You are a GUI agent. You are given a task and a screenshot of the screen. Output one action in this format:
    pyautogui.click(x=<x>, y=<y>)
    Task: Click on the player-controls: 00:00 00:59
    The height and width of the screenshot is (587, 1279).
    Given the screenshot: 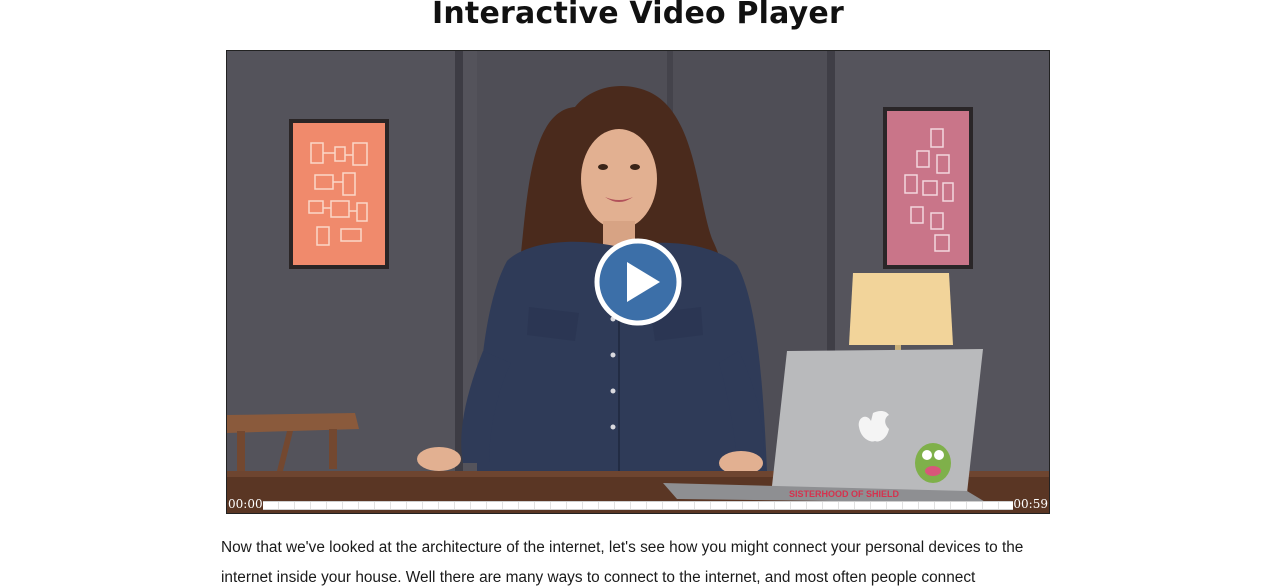 What is the action you would take?
    pyautogui.click(x=638, y=504)
    